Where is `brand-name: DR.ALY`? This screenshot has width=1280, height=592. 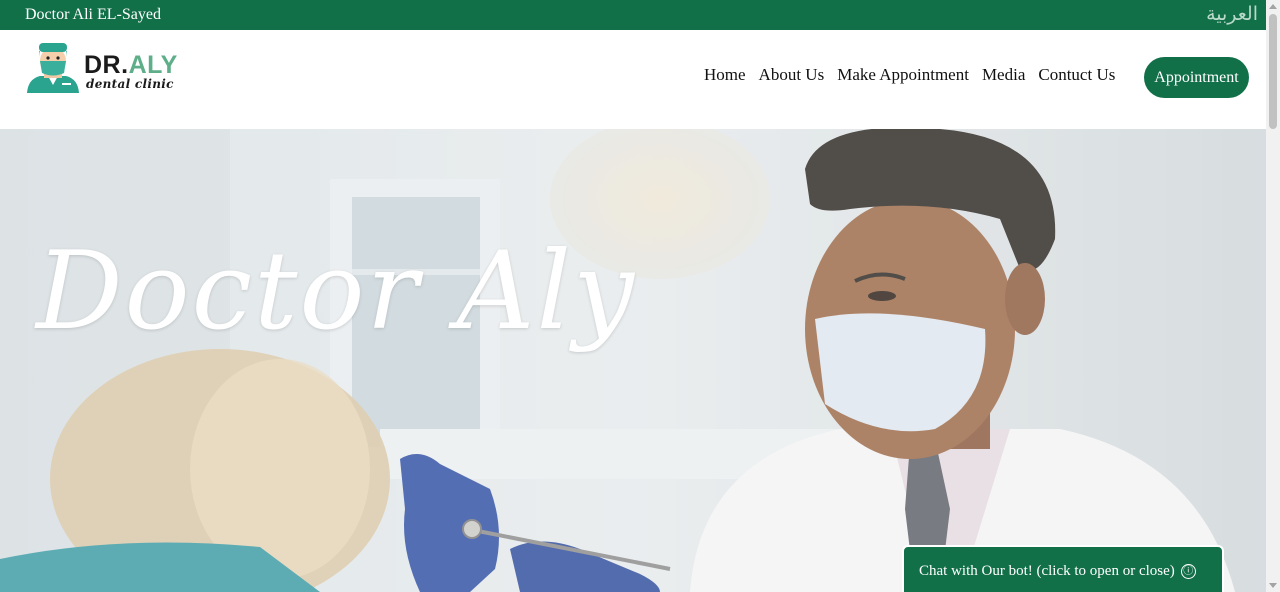 brand-name: DR.ALY is located at coordinates (131, 65).